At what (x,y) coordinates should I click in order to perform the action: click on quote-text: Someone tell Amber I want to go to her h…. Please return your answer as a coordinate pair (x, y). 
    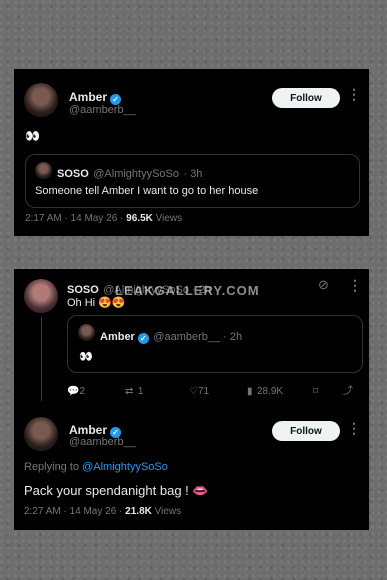
    Looking at the image, I should click on (147, 191).